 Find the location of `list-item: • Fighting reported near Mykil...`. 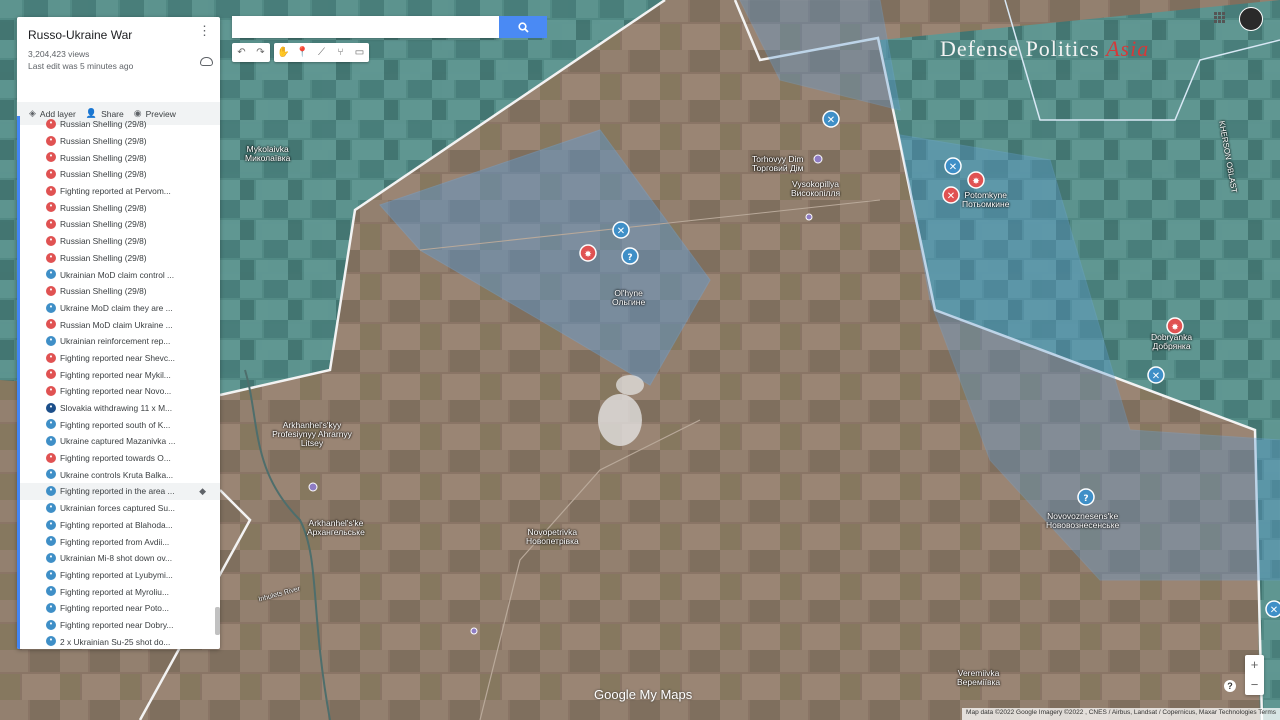

list-item: • Fighting reported near Mykil... is located at coordinates (120, 374).